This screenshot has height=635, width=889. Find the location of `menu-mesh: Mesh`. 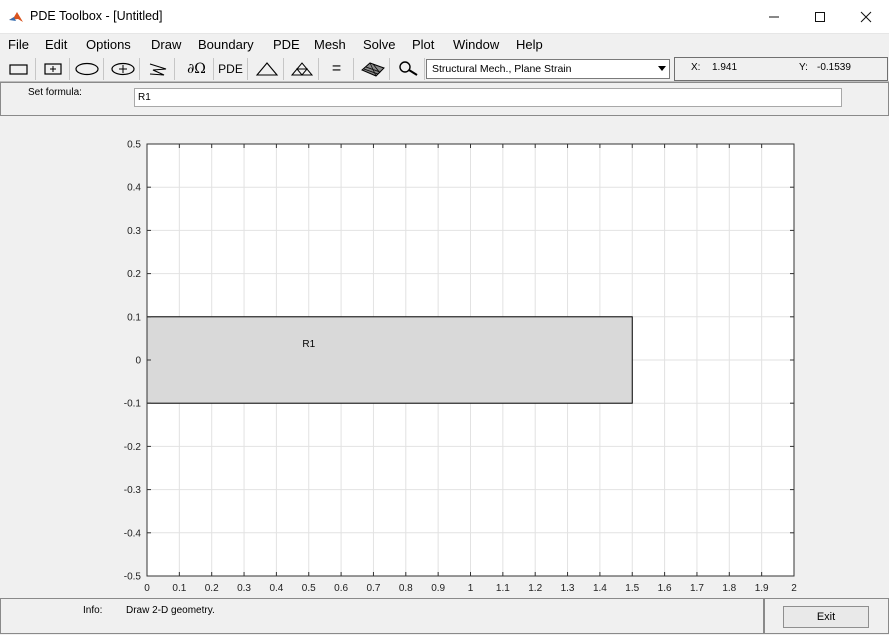

menu-mesh: Mesh is located at coordinates (330, 44).